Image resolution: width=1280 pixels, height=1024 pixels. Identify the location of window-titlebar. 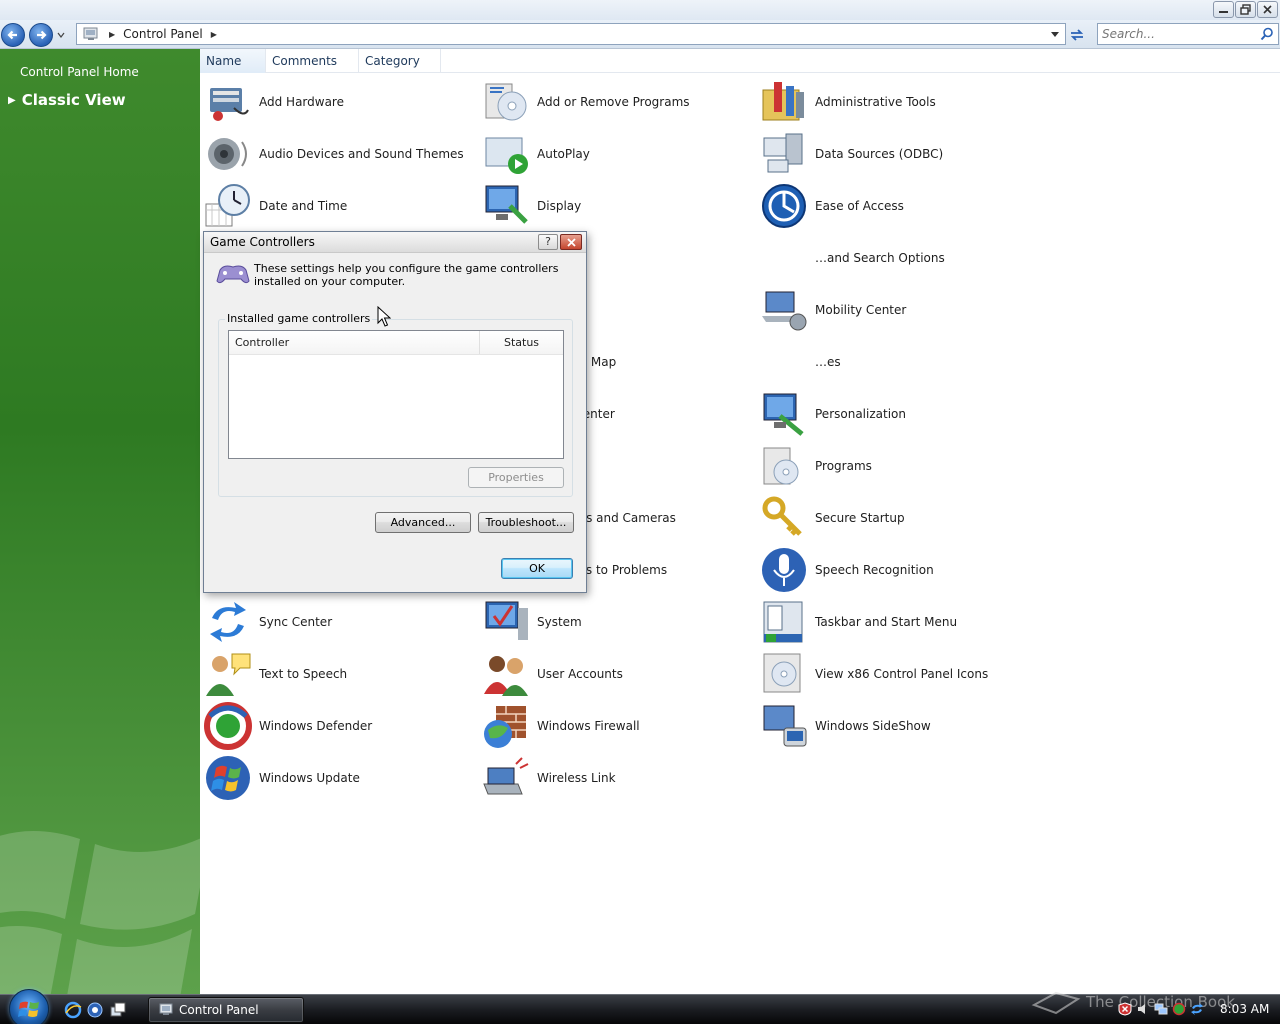
(640, 10).